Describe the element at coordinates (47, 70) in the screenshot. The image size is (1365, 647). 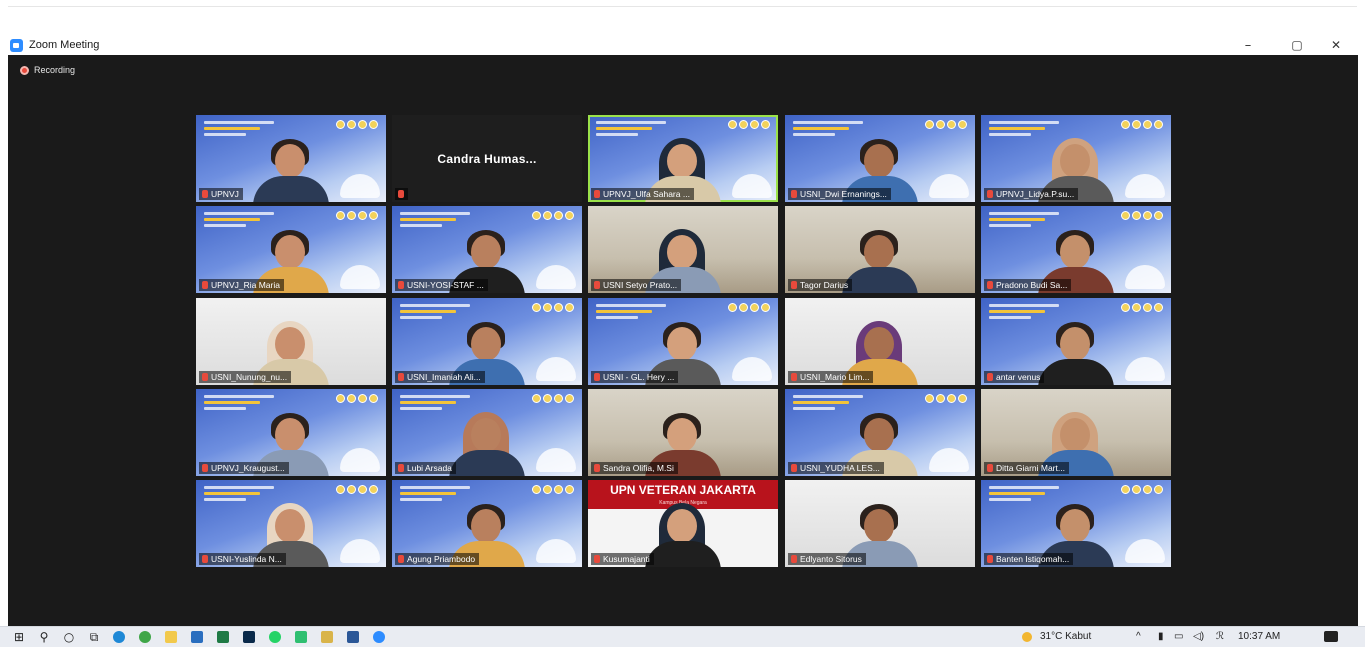
I see `recording-indicator: Recording` at that location.